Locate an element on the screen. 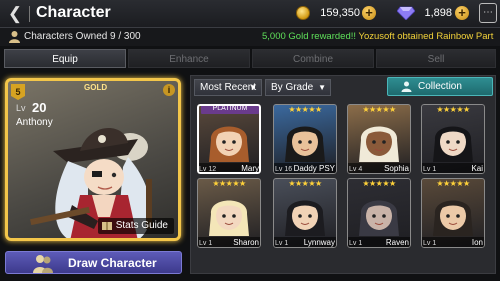  tab-enhance: Enhance is located at coordinates (189, 58).